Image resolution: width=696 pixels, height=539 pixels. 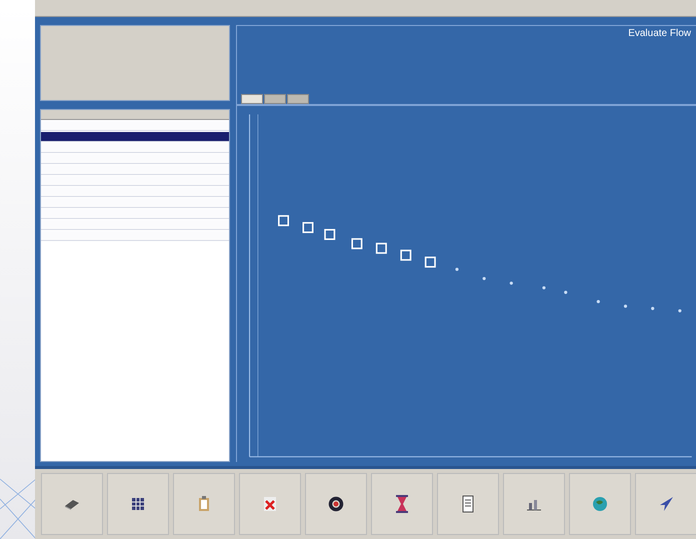 What do you see at coordinates (72, 504) in the screenshot?
I see `eraser-icon` at bounding box center [72, 504].